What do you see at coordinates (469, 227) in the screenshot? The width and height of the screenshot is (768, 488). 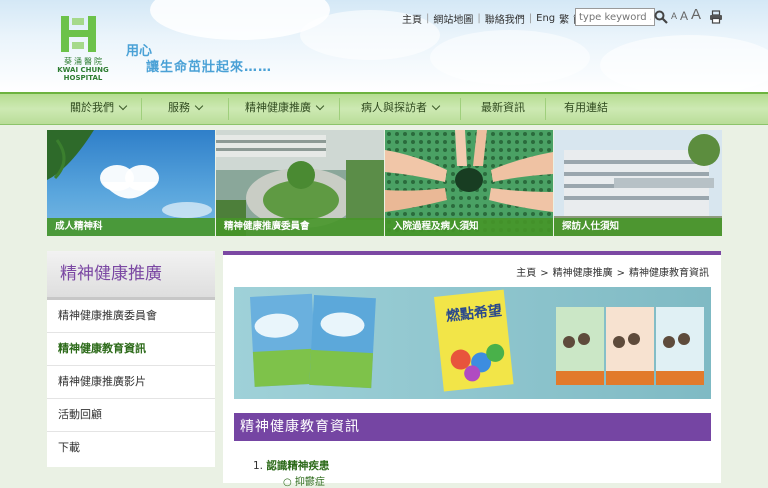 I see `banner-caption: 入院過程及病人須知` at bounding box center [469, 227].